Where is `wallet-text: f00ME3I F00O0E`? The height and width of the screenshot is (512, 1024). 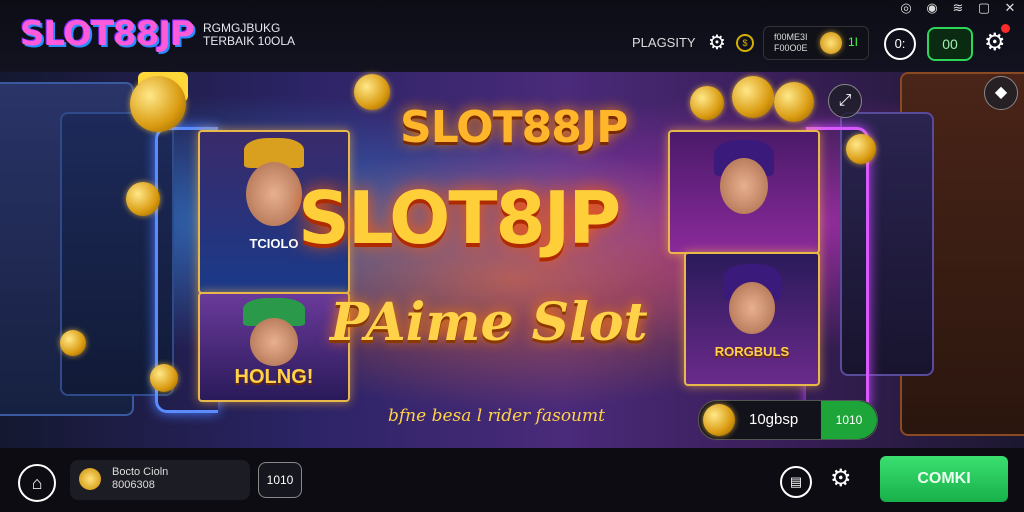
wallet-text: f00ME3I F00O0E is located at coordinates (791, 43).